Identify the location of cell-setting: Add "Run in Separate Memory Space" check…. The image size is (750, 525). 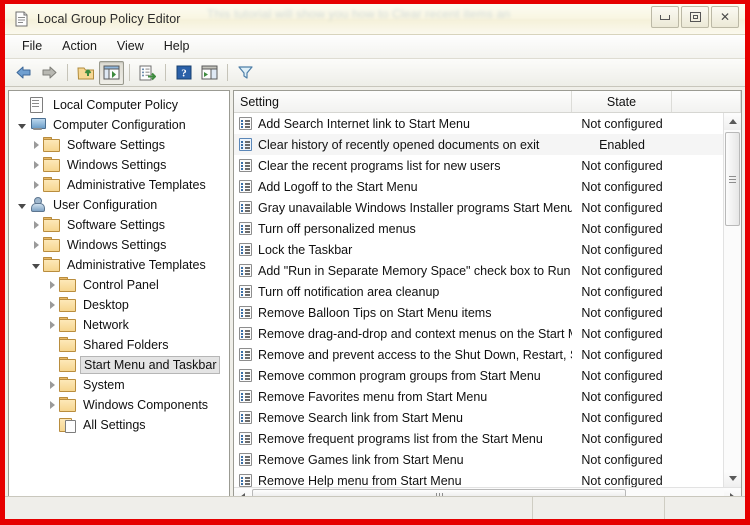
(403, 271).